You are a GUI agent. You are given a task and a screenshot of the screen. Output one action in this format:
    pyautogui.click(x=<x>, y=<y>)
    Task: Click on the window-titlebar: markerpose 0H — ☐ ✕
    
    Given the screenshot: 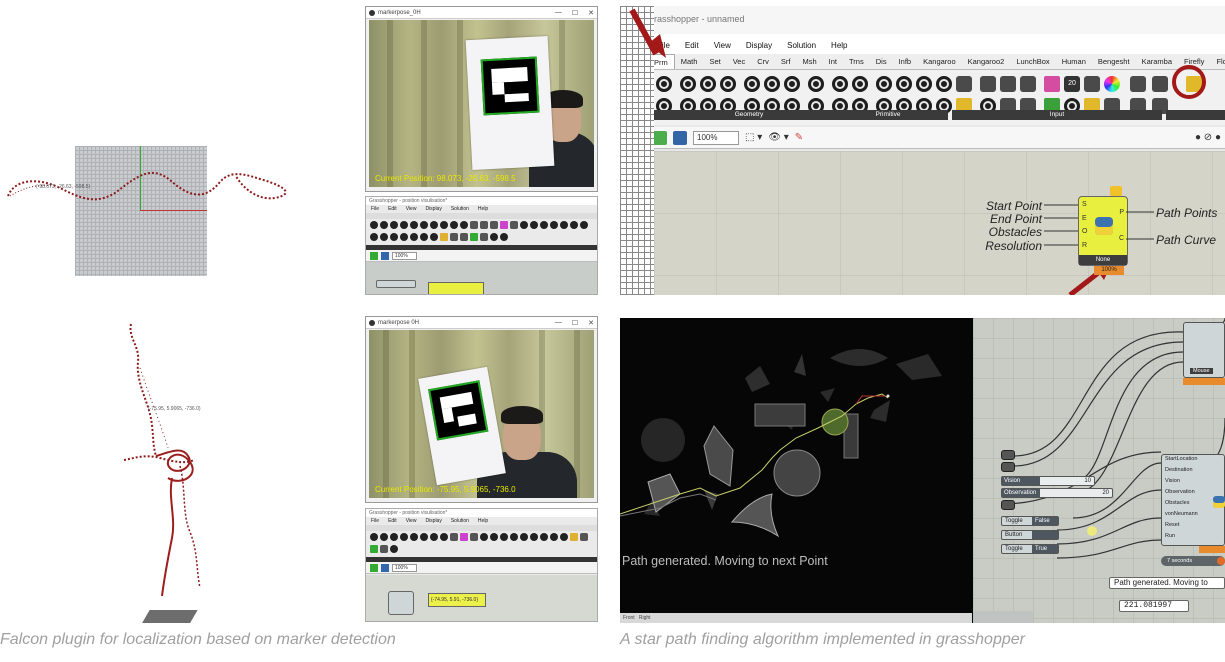 What is the action you would take?
    pyautogui.click(x=481, y=323)
    